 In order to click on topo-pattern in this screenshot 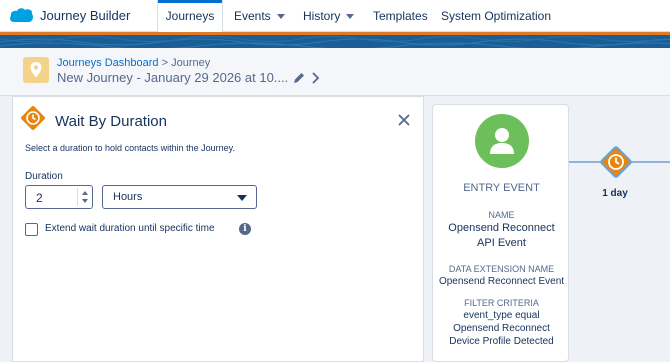, I will do `click(335, 42)`.